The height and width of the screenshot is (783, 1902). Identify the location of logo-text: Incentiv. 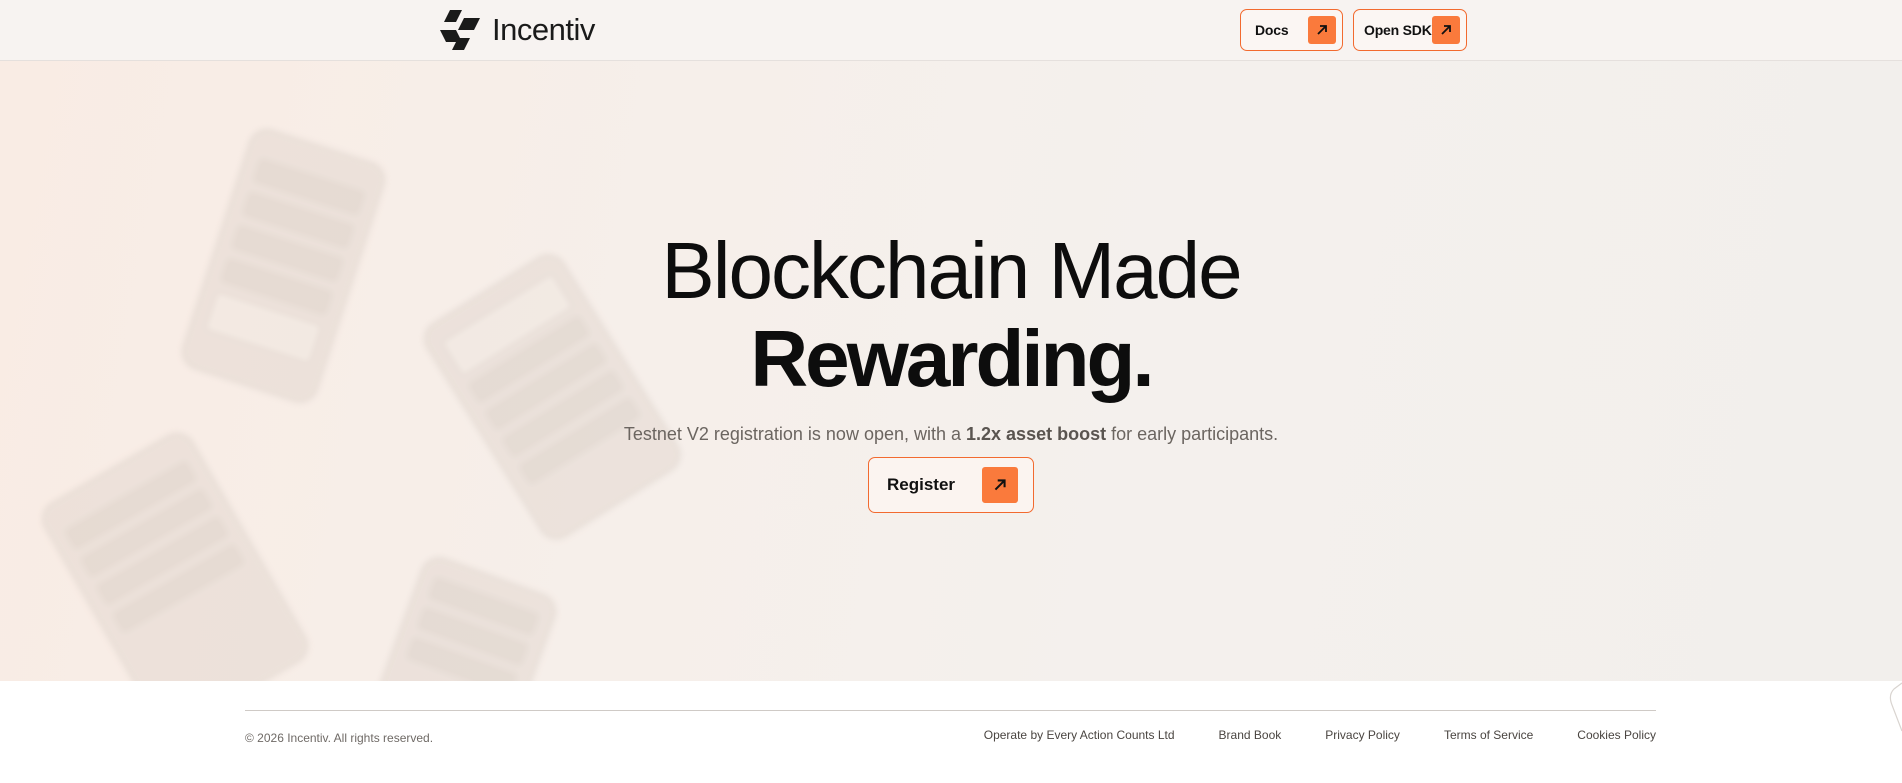
(543, 29).